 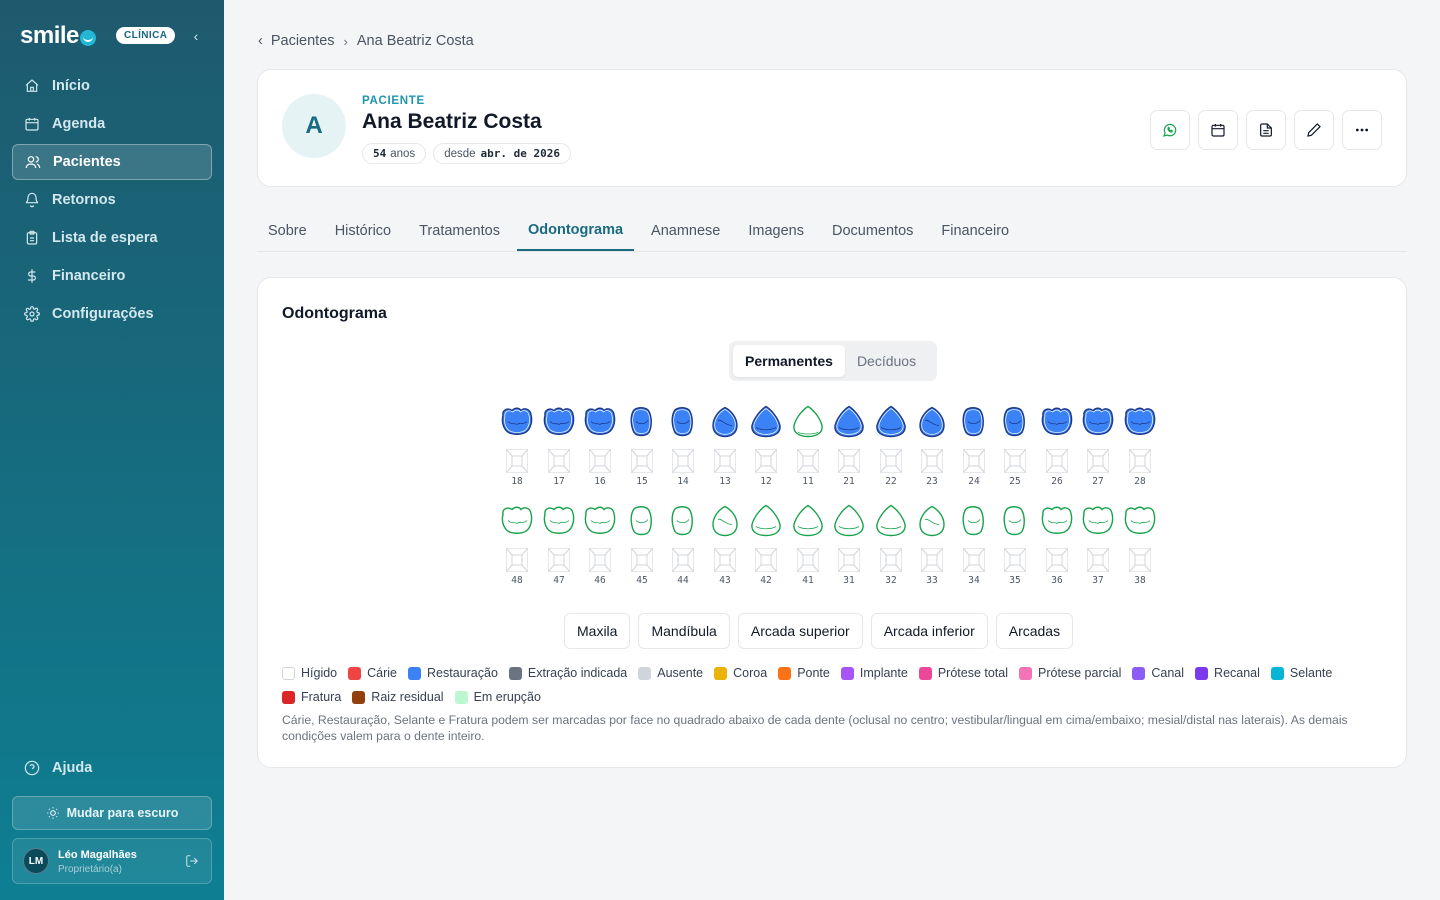 I want to click on document-button, so click(x=1266, y=130).